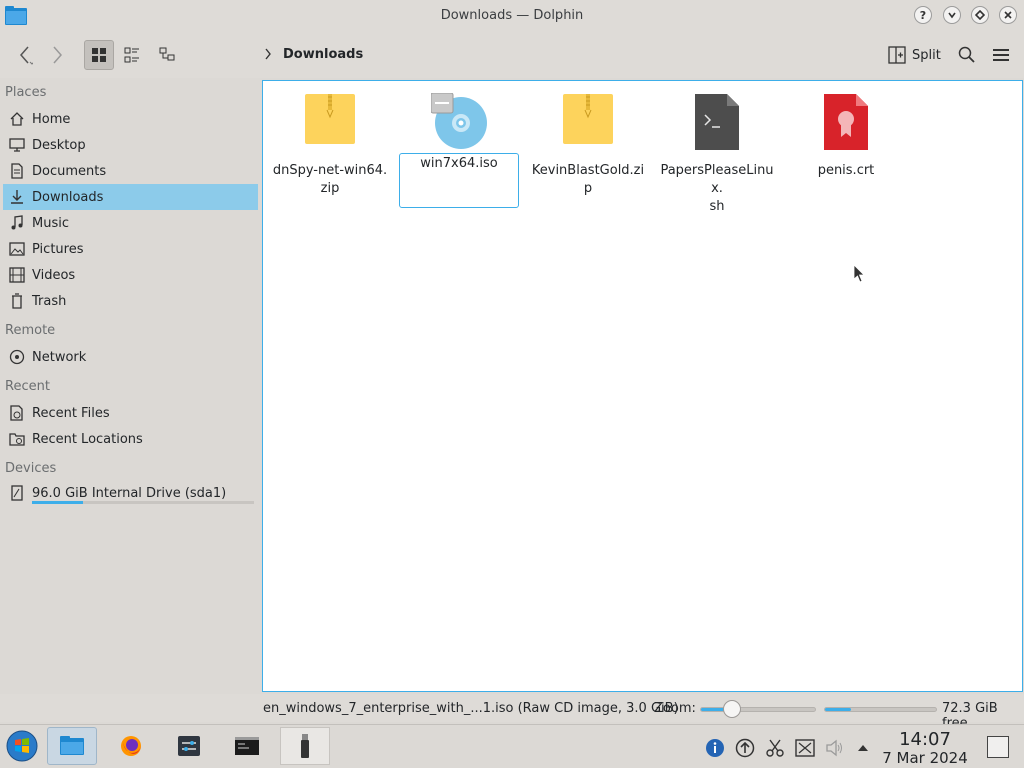  I want to click on minimize-button, so click(952, 15).